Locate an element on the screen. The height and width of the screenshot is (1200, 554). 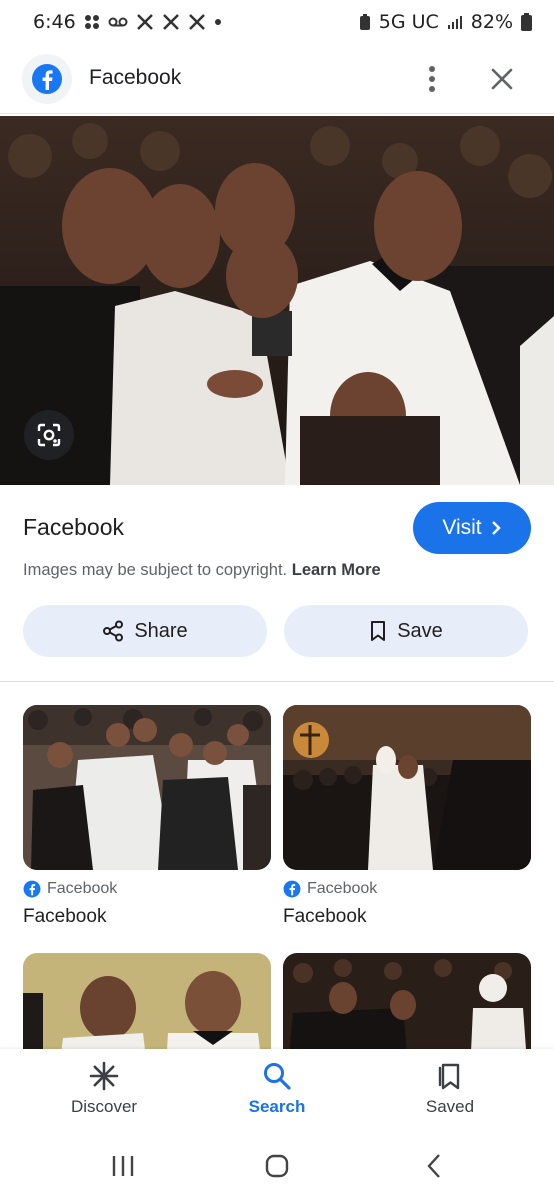
recent-apps-icon is located at coordinates (123, 1166).